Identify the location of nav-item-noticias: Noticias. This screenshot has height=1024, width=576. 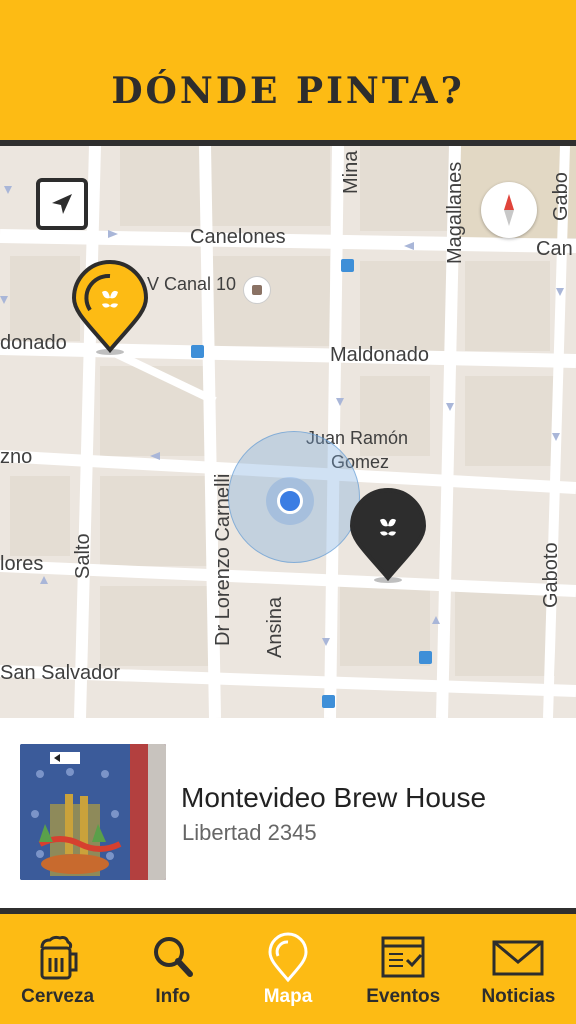
(518, 969).